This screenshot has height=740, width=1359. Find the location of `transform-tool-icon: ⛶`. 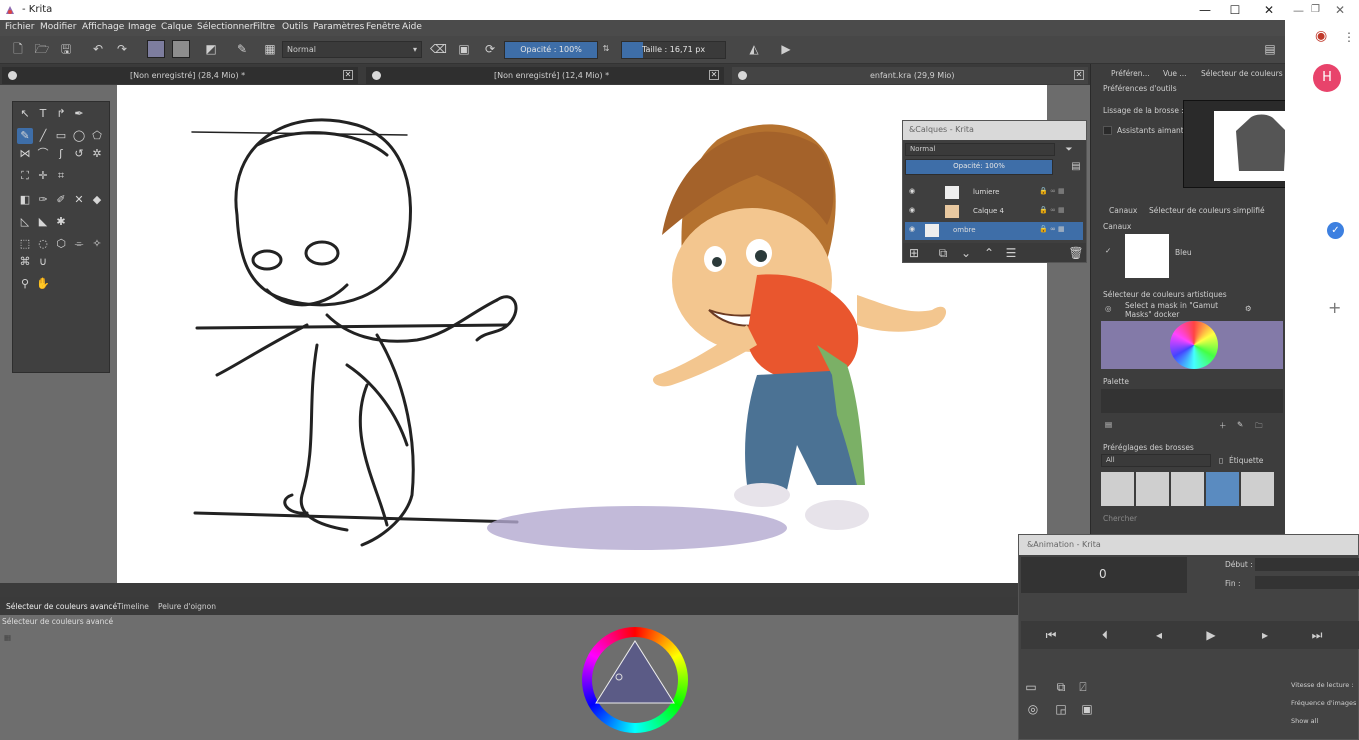

transform-tool-icon: ⛶ is located at coordinates (25, 176).